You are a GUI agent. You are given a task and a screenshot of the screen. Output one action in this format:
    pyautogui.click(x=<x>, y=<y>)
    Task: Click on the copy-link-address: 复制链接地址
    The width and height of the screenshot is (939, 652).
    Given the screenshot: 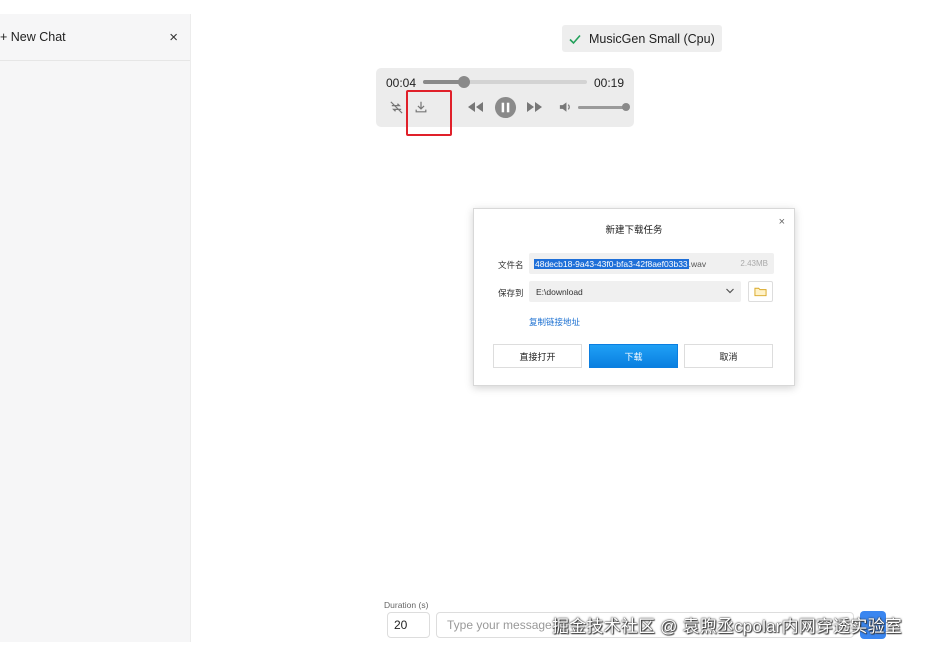 What is the action you would take?
    pyautogui.click(x=554, y=322)
    